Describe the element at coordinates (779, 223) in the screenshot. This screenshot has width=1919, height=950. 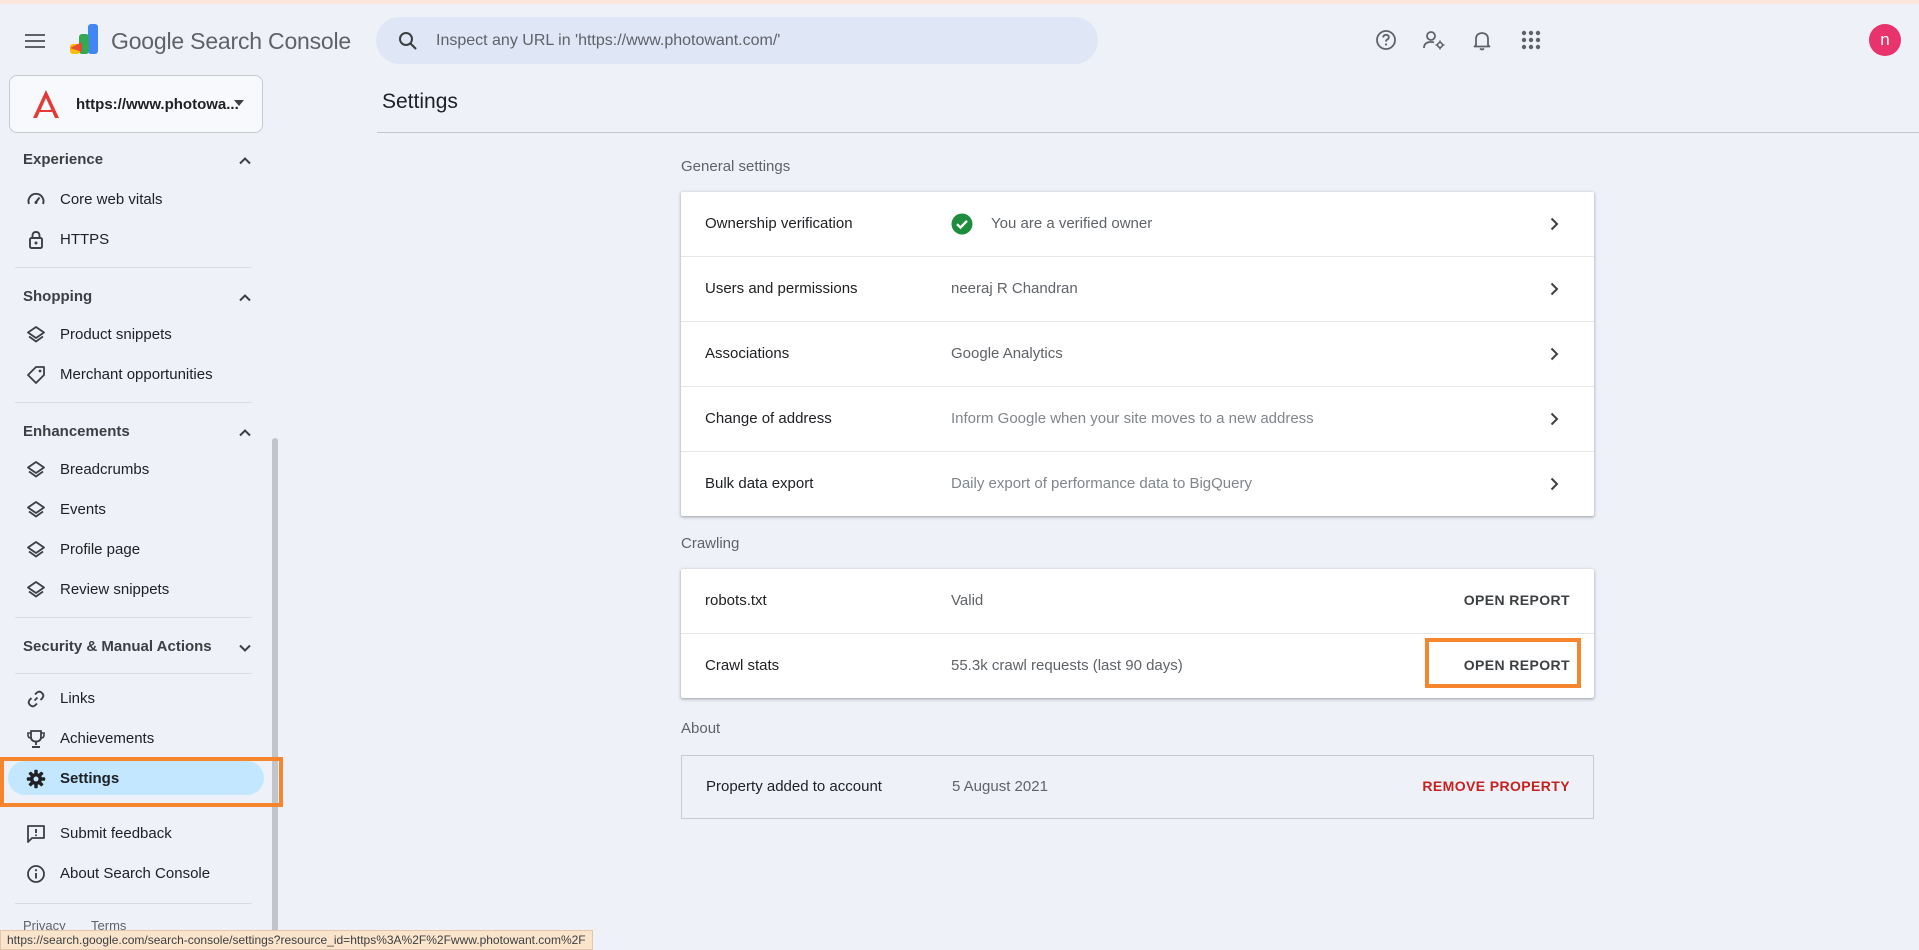
I see `row-label: Ownership verification` at that location.